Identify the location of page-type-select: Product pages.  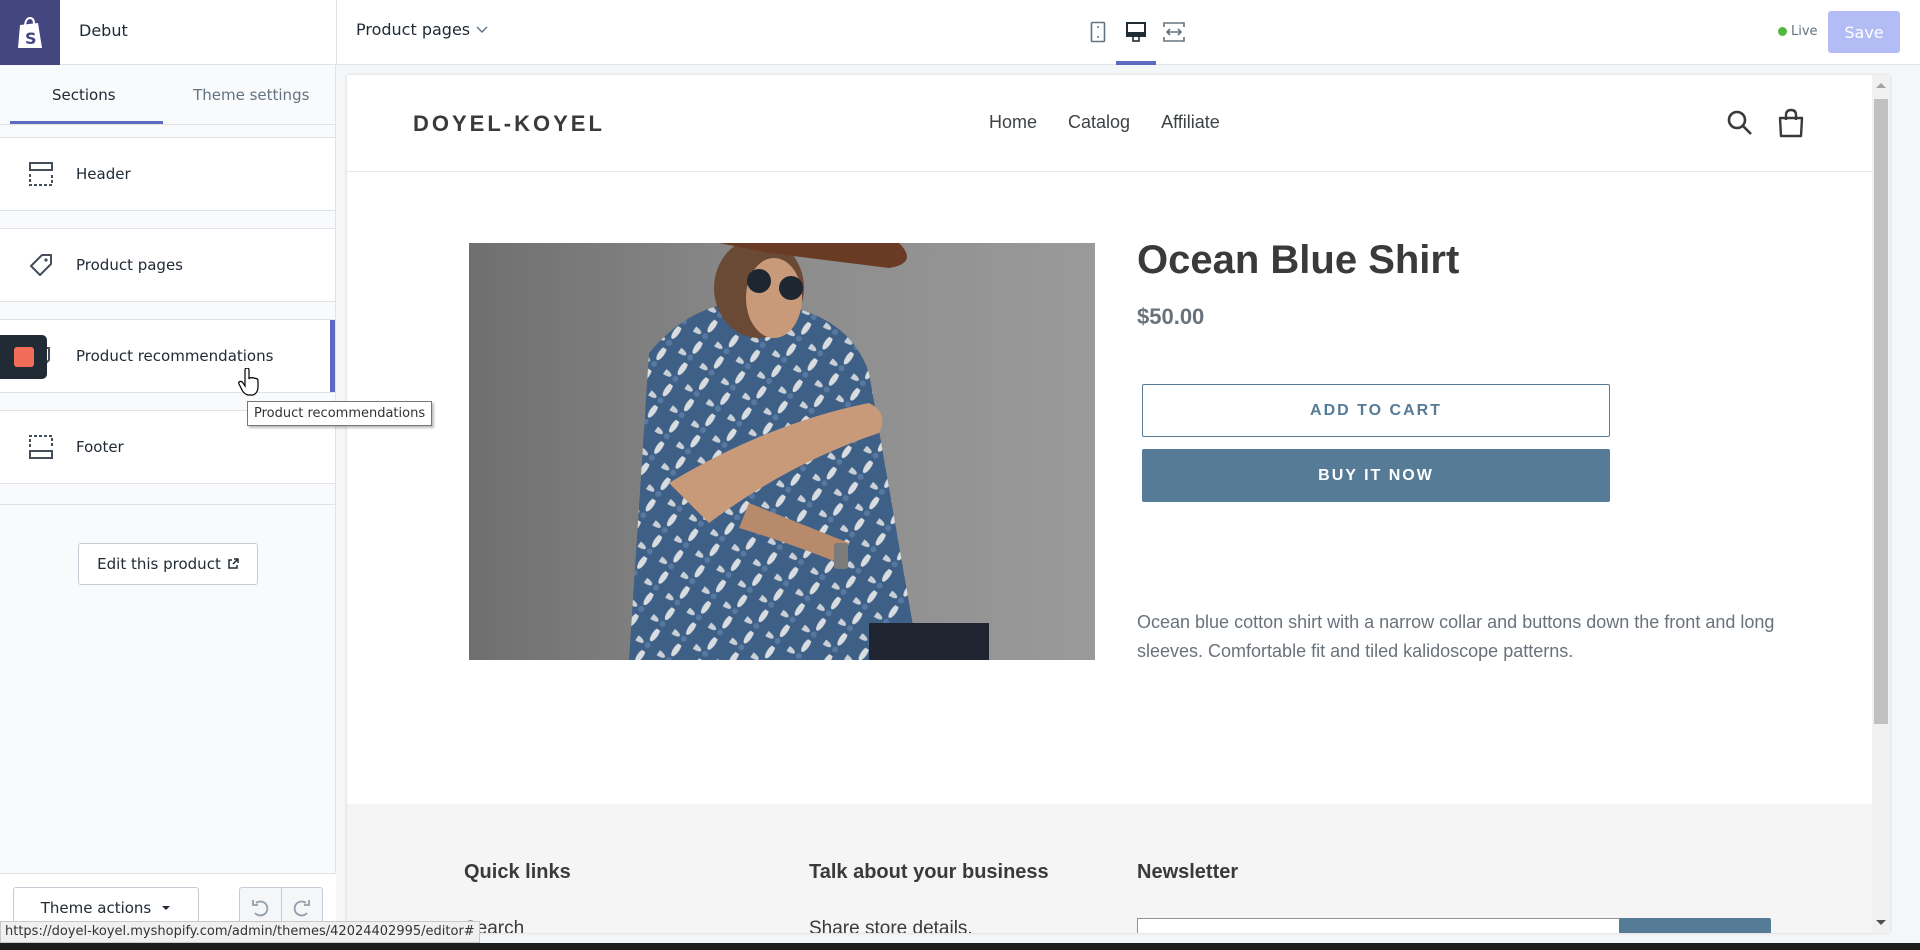
(422, 29).